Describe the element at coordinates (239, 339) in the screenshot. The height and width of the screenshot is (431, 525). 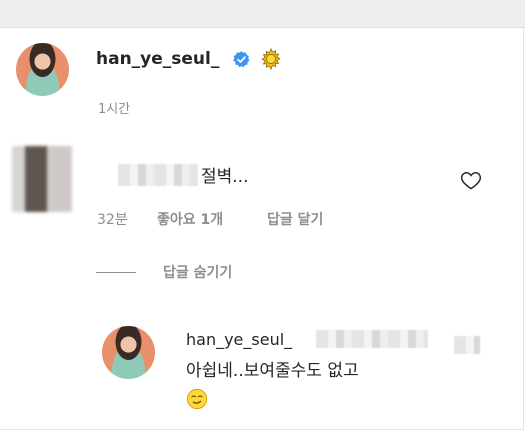
I see `reply-author-username: han_ye_seul_` at that location.